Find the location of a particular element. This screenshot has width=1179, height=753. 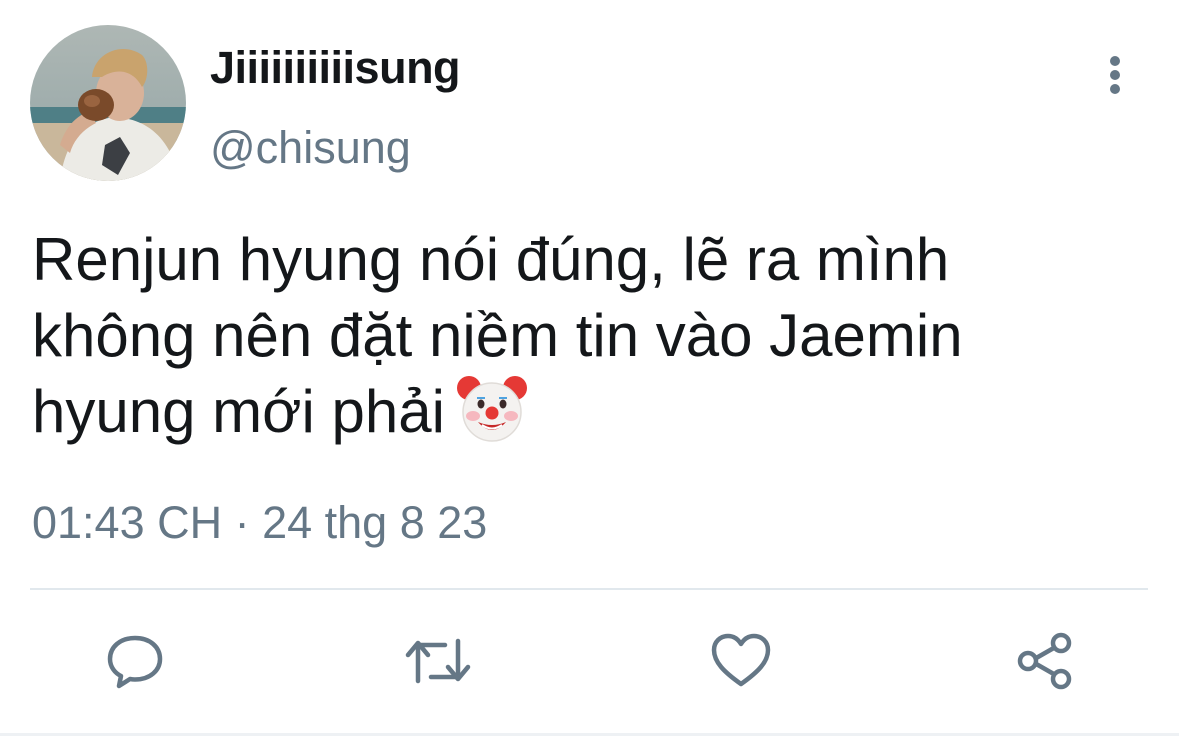

reply-button is located at coordinates (135, 661).